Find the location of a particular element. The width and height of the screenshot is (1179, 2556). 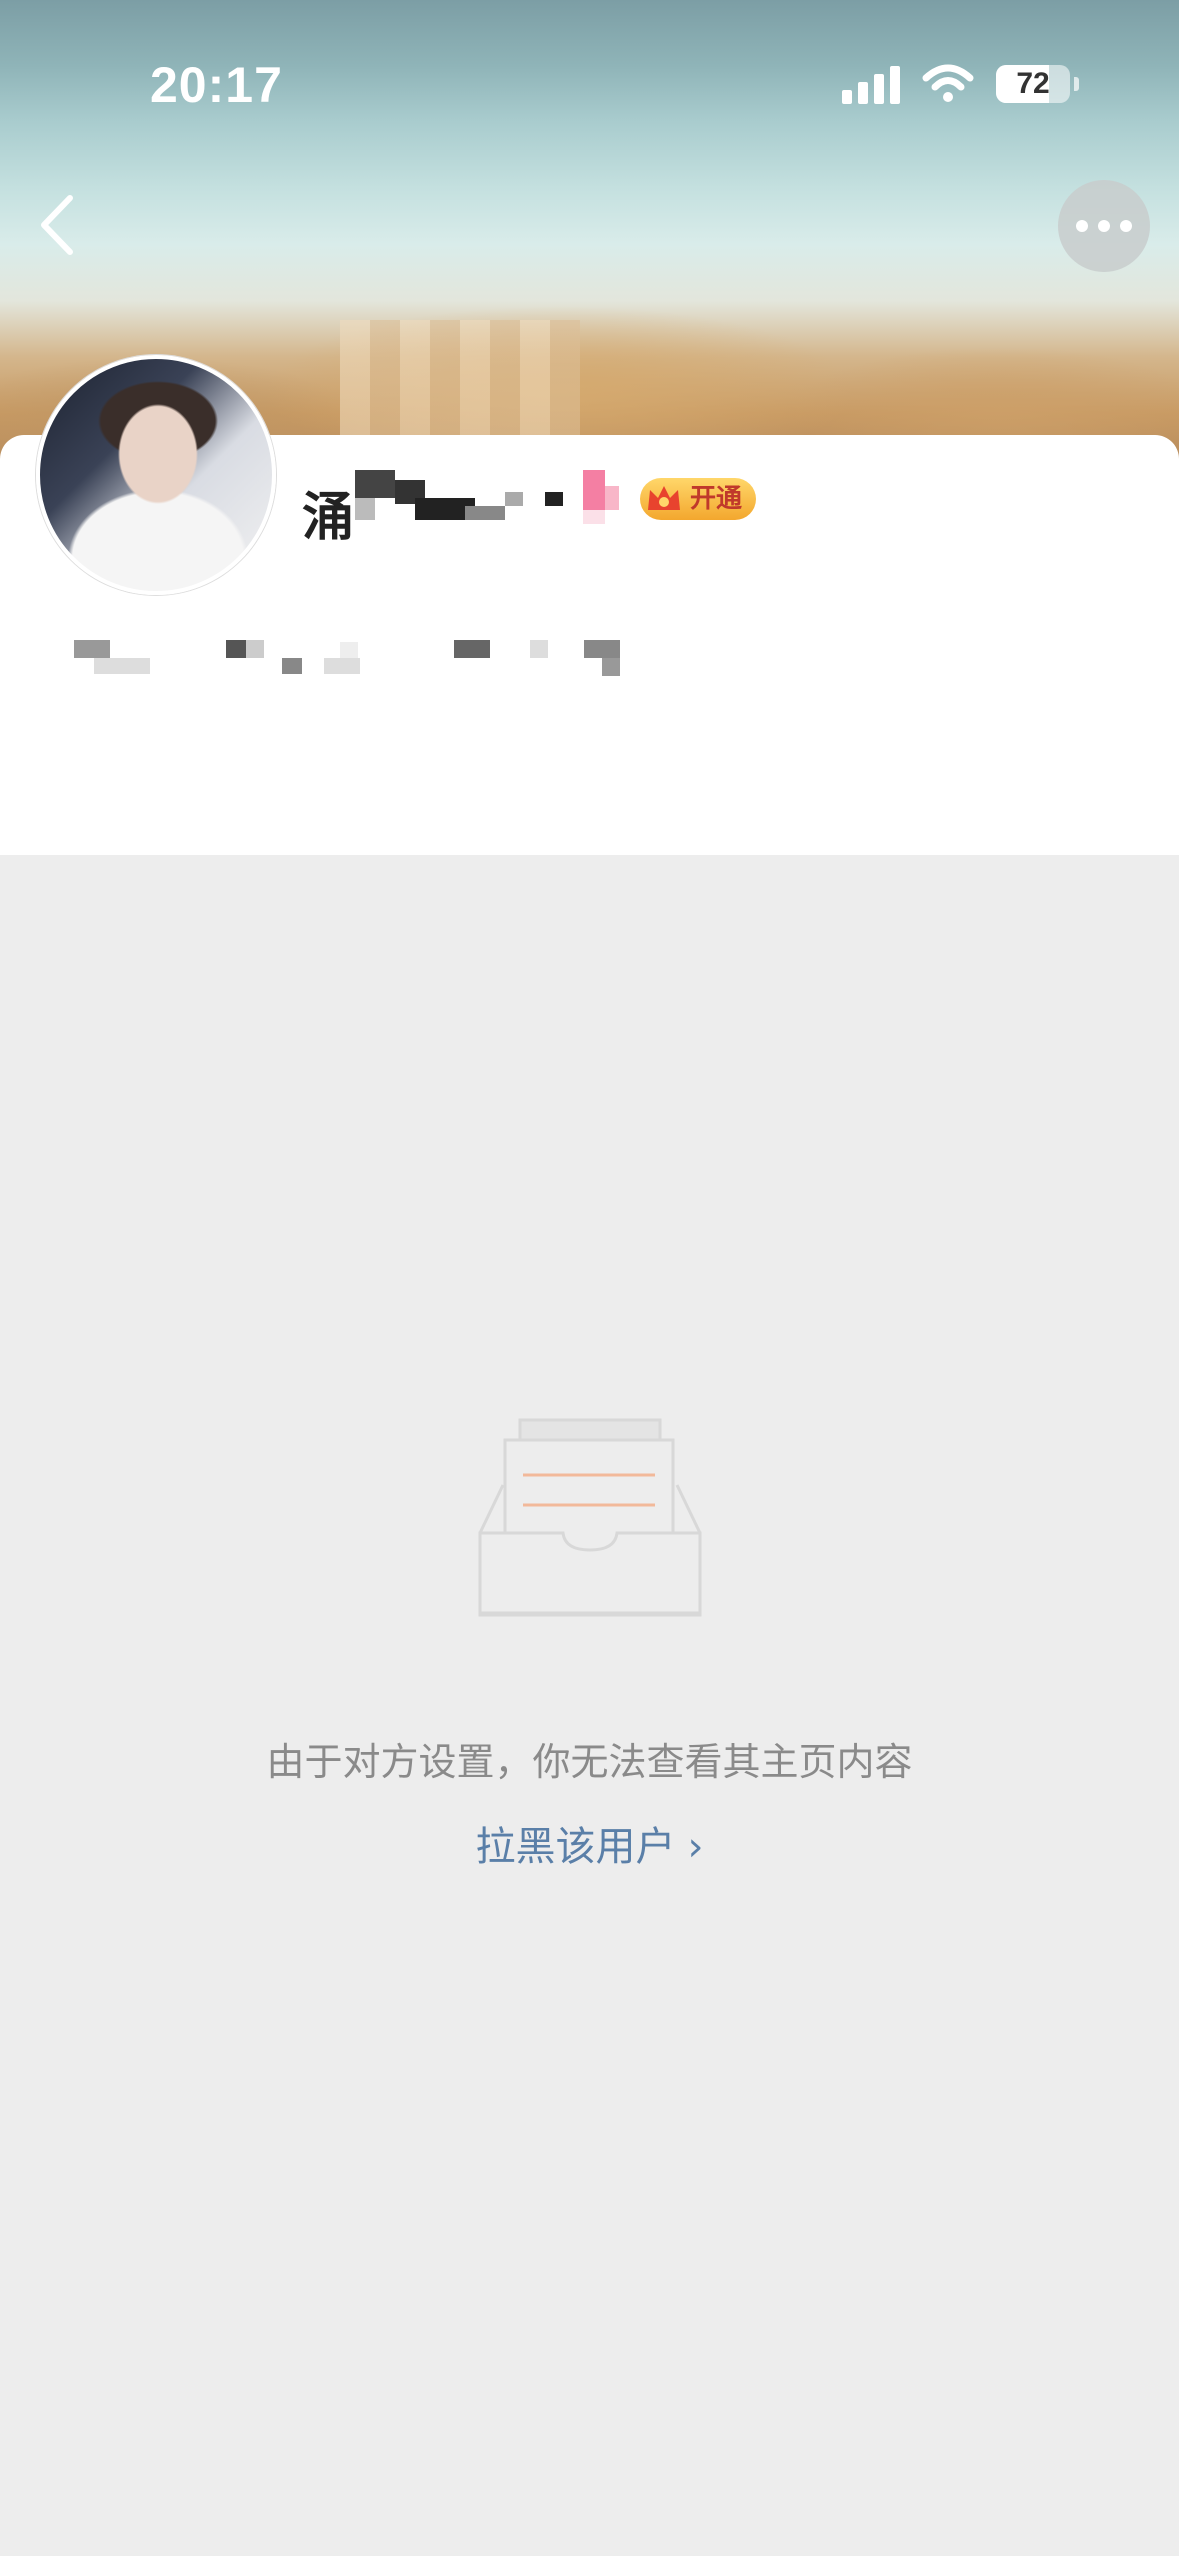

username-mosaic is located at coordinates (460, 500).